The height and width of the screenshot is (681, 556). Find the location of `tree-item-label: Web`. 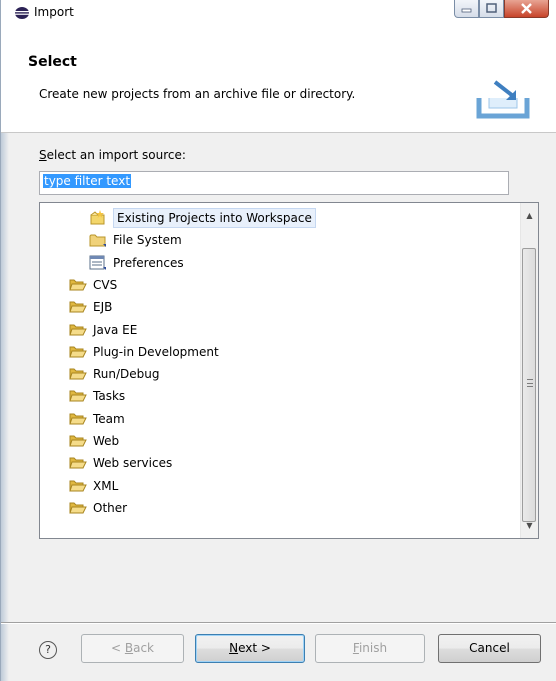

tree-item-label: Web is located at coordinates (106, 441).